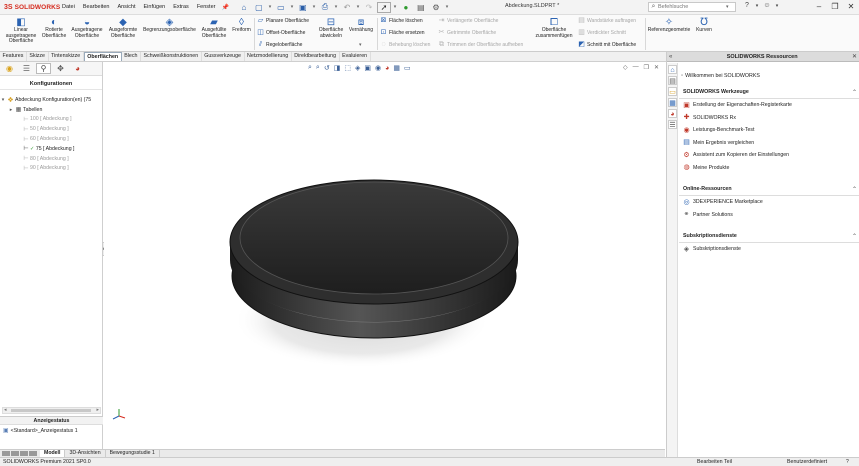 The height and width of the screenshot is (466, 859). What do you see at coordinates (131, 56) in the screenshot?
I see `tab-blech: Blech` at bounding box center [131, 56].